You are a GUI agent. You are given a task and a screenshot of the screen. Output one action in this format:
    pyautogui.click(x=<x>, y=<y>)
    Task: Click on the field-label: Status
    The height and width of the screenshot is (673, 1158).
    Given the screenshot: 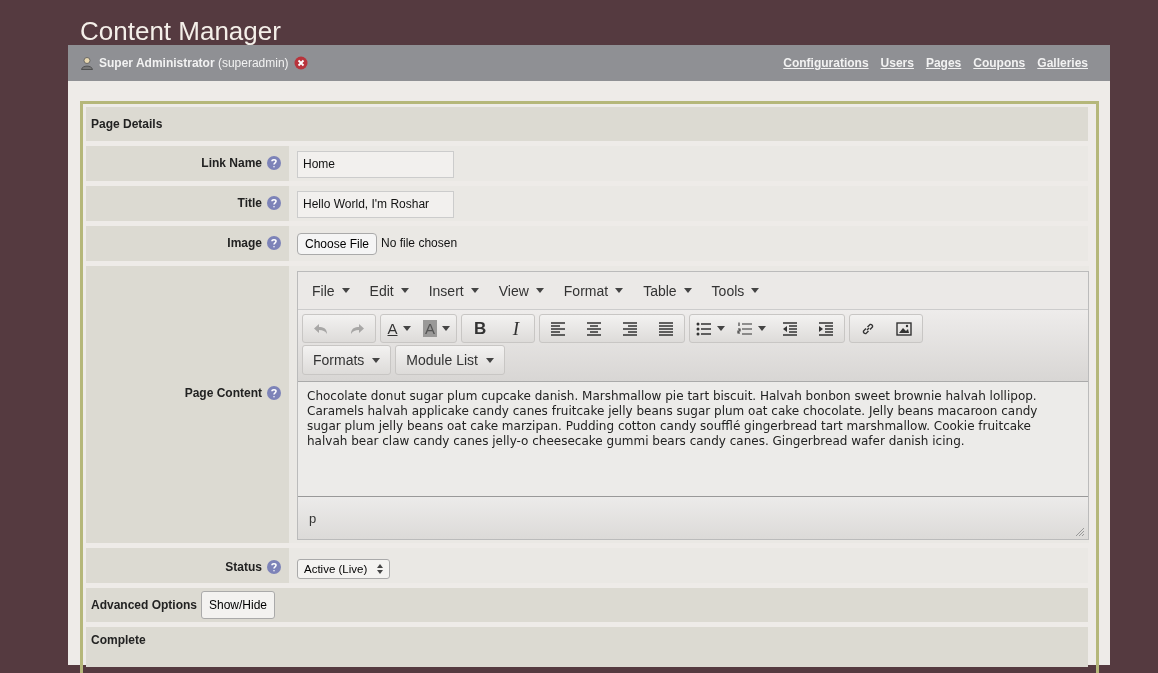 What is the action you would take?
    pyautogui.click(x=243, y=567)
    